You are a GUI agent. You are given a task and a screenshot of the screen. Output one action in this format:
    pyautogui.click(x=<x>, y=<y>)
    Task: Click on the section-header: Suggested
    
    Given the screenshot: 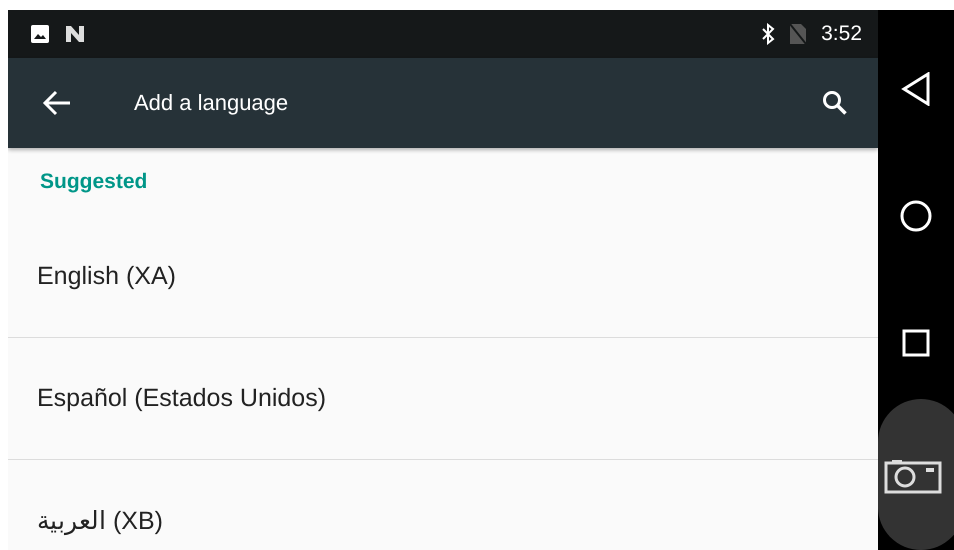 What is the action you would take?
    pyautogui.click(x=93, y=182)
    